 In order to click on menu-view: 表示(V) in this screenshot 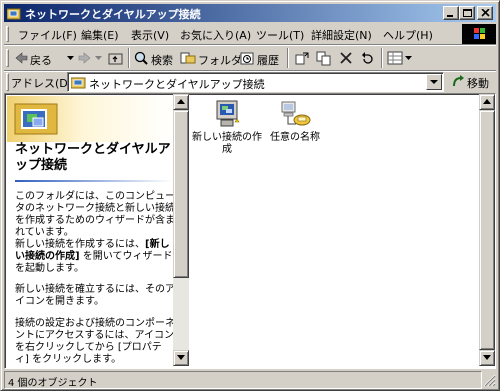, I will do `click(150, 35)`.